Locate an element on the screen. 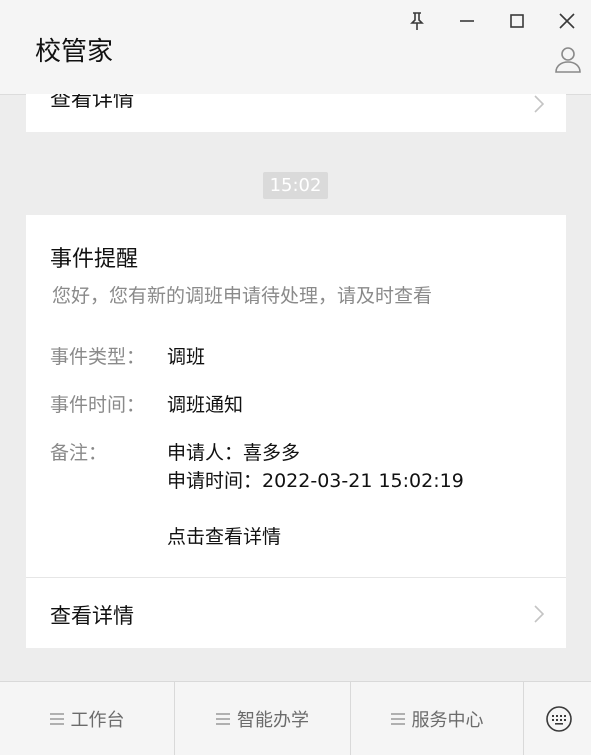 This screenshot has width=591, height=755. menu-smart-education-label: 智能办学 is located at coordinates (273, 720).